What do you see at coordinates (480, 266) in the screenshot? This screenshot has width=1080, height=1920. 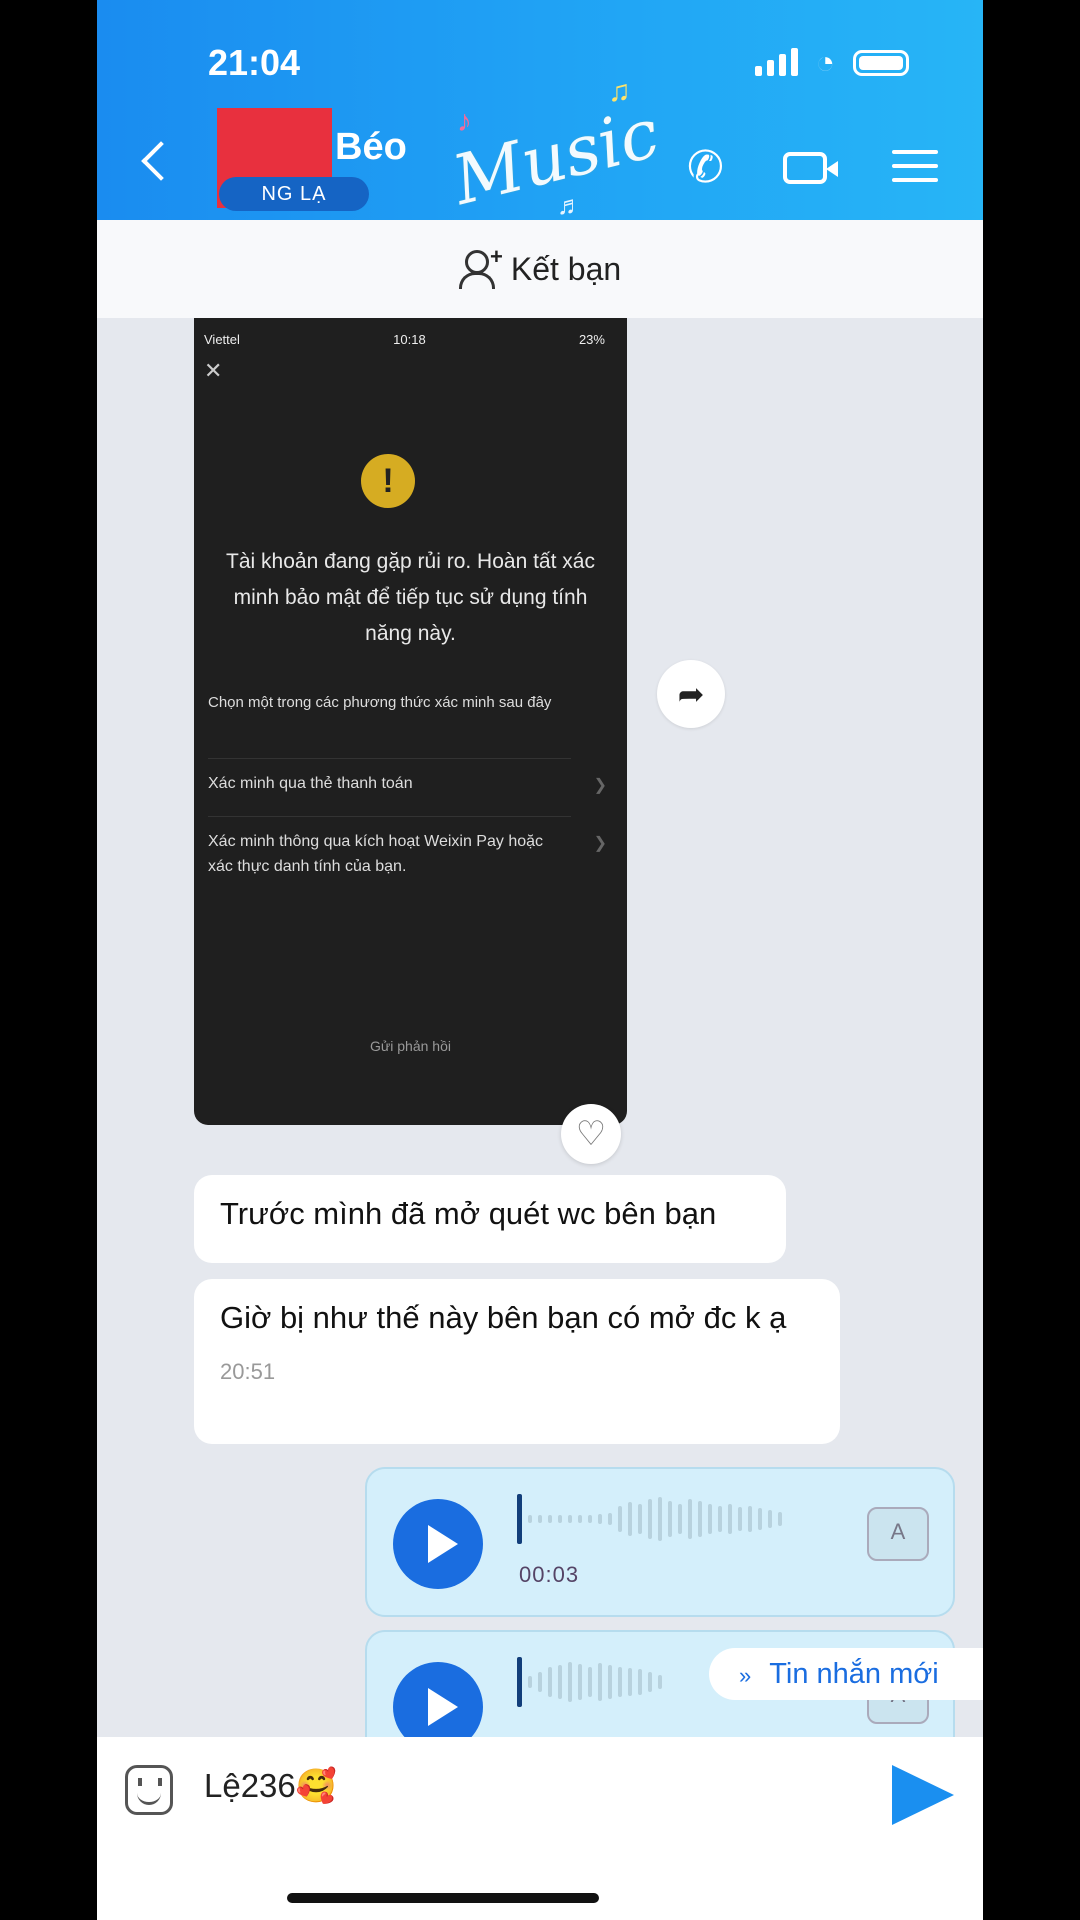 I see `add-person-icon: +` at bounding box center [480, 266].